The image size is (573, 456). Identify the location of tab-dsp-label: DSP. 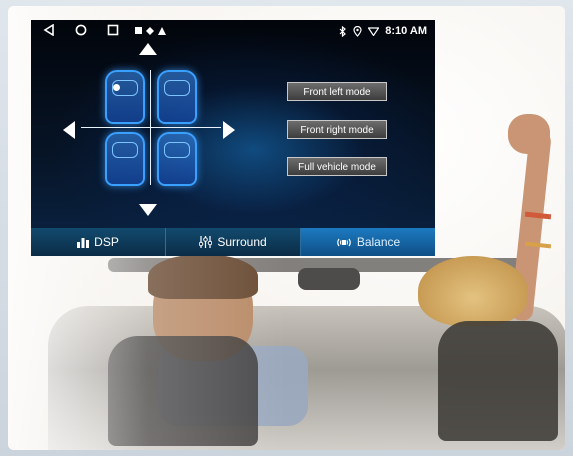
(106, 242).